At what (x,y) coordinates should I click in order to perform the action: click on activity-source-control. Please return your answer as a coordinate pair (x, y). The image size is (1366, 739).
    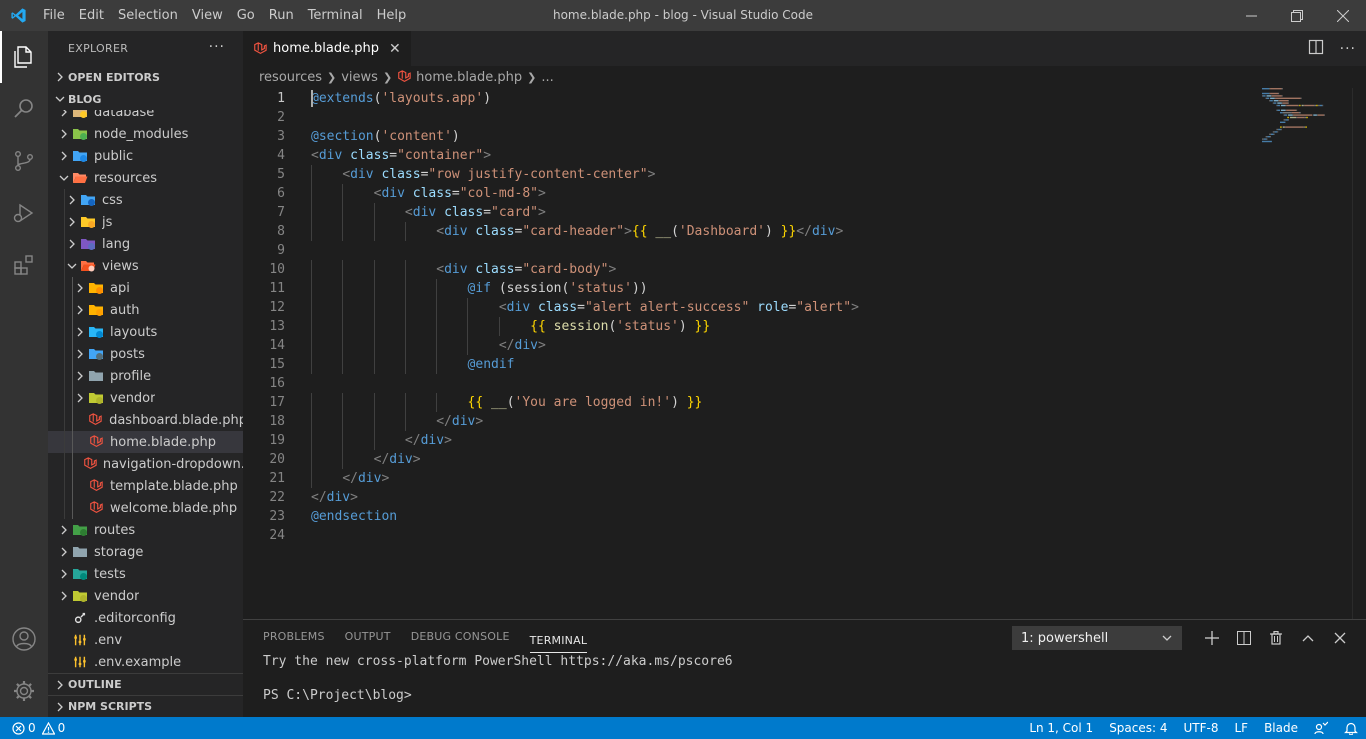
    Looking at the image, I should click on (24, 161).